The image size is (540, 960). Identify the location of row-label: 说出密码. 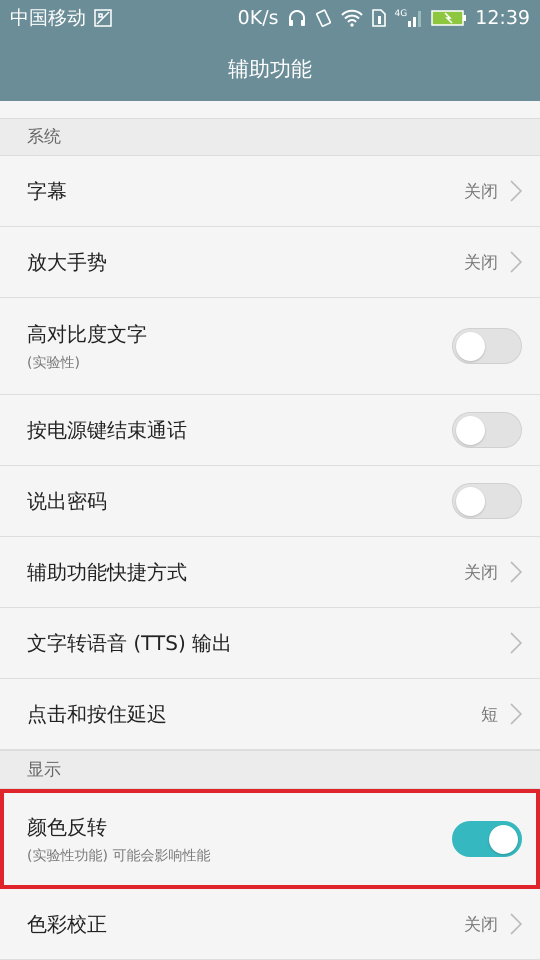
(67, 501).